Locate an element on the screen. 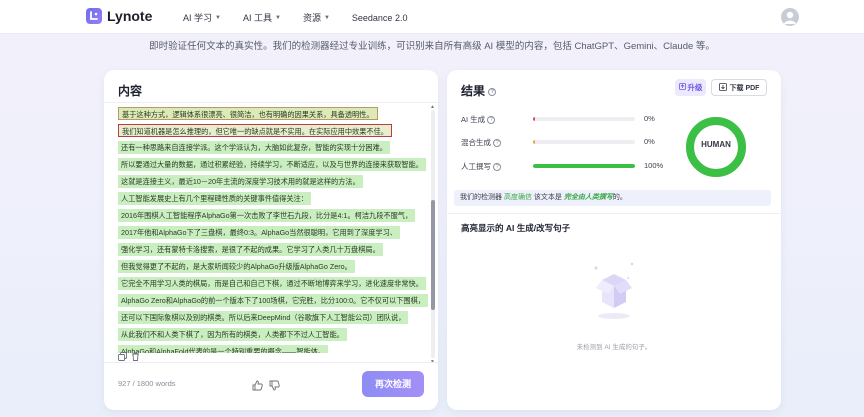  text-line: 从此我们不和人类下棋了，因为所有的棋类，人类都下不过人工智能。 is located at coordinates (232, 334).